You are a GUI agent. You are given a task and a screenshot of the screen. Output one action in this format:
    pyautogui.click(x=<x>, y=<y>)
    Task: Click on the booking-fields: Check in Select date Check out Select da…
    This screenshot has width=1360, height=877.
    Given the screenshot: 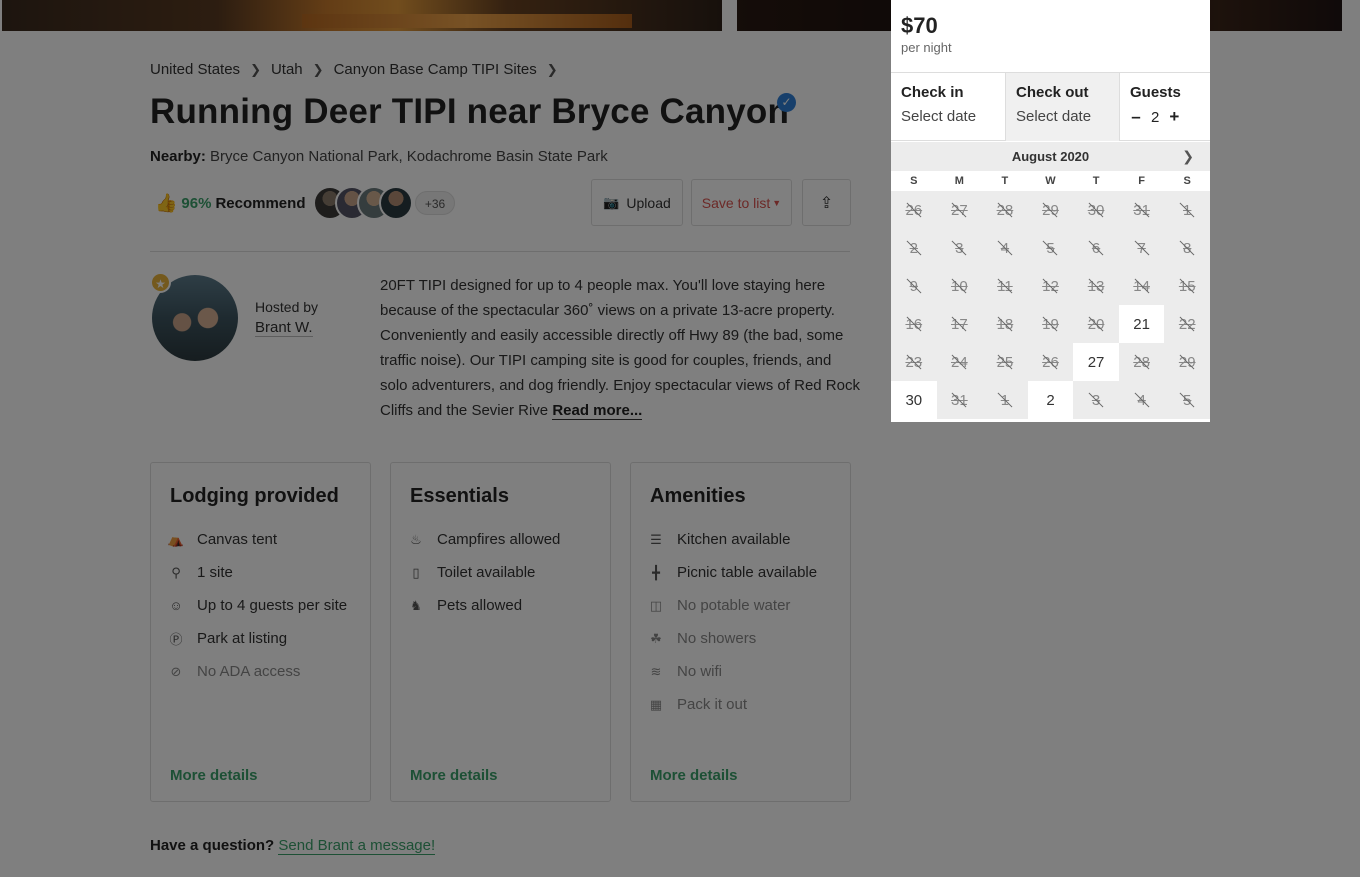 What is the action you would take?
    pyautogui.click(x=1050, y=106)
    